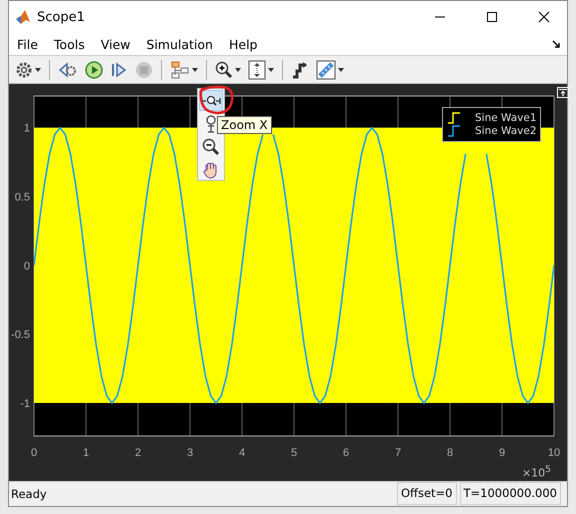  What do you see at coordinates (556, 44) in the screenshot?
I see `dock-arrow-icon` at bounding box center [556, 44].